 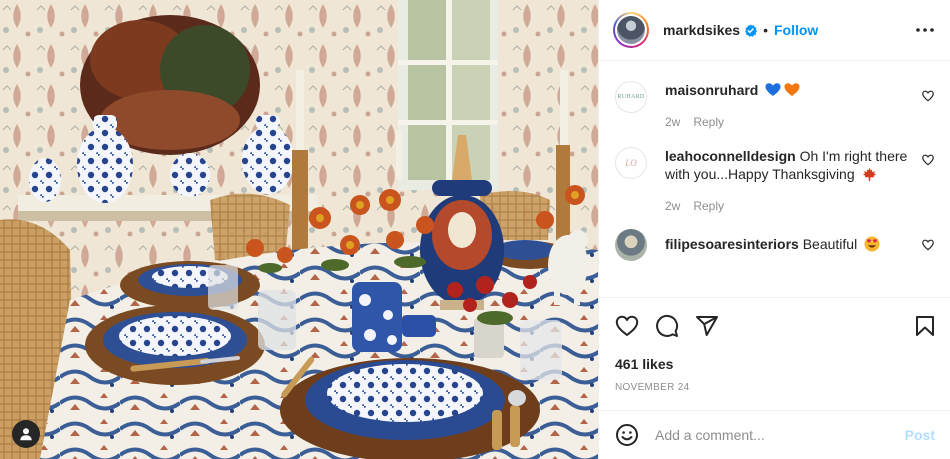 What do you see at coordinates (925, 326) in the screenshot?
I see `bookmark-icon` at bounding box center [925, 326].